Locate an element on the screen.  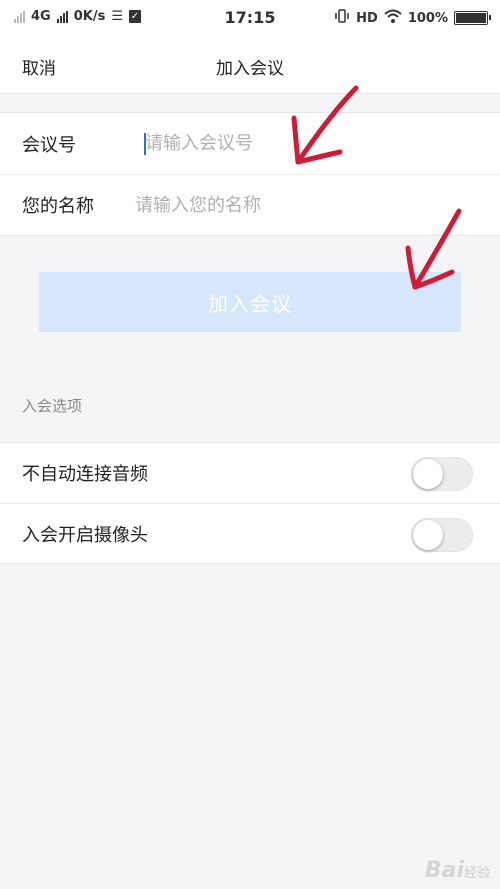
audio-toggle is located at coordinates (442, 474).